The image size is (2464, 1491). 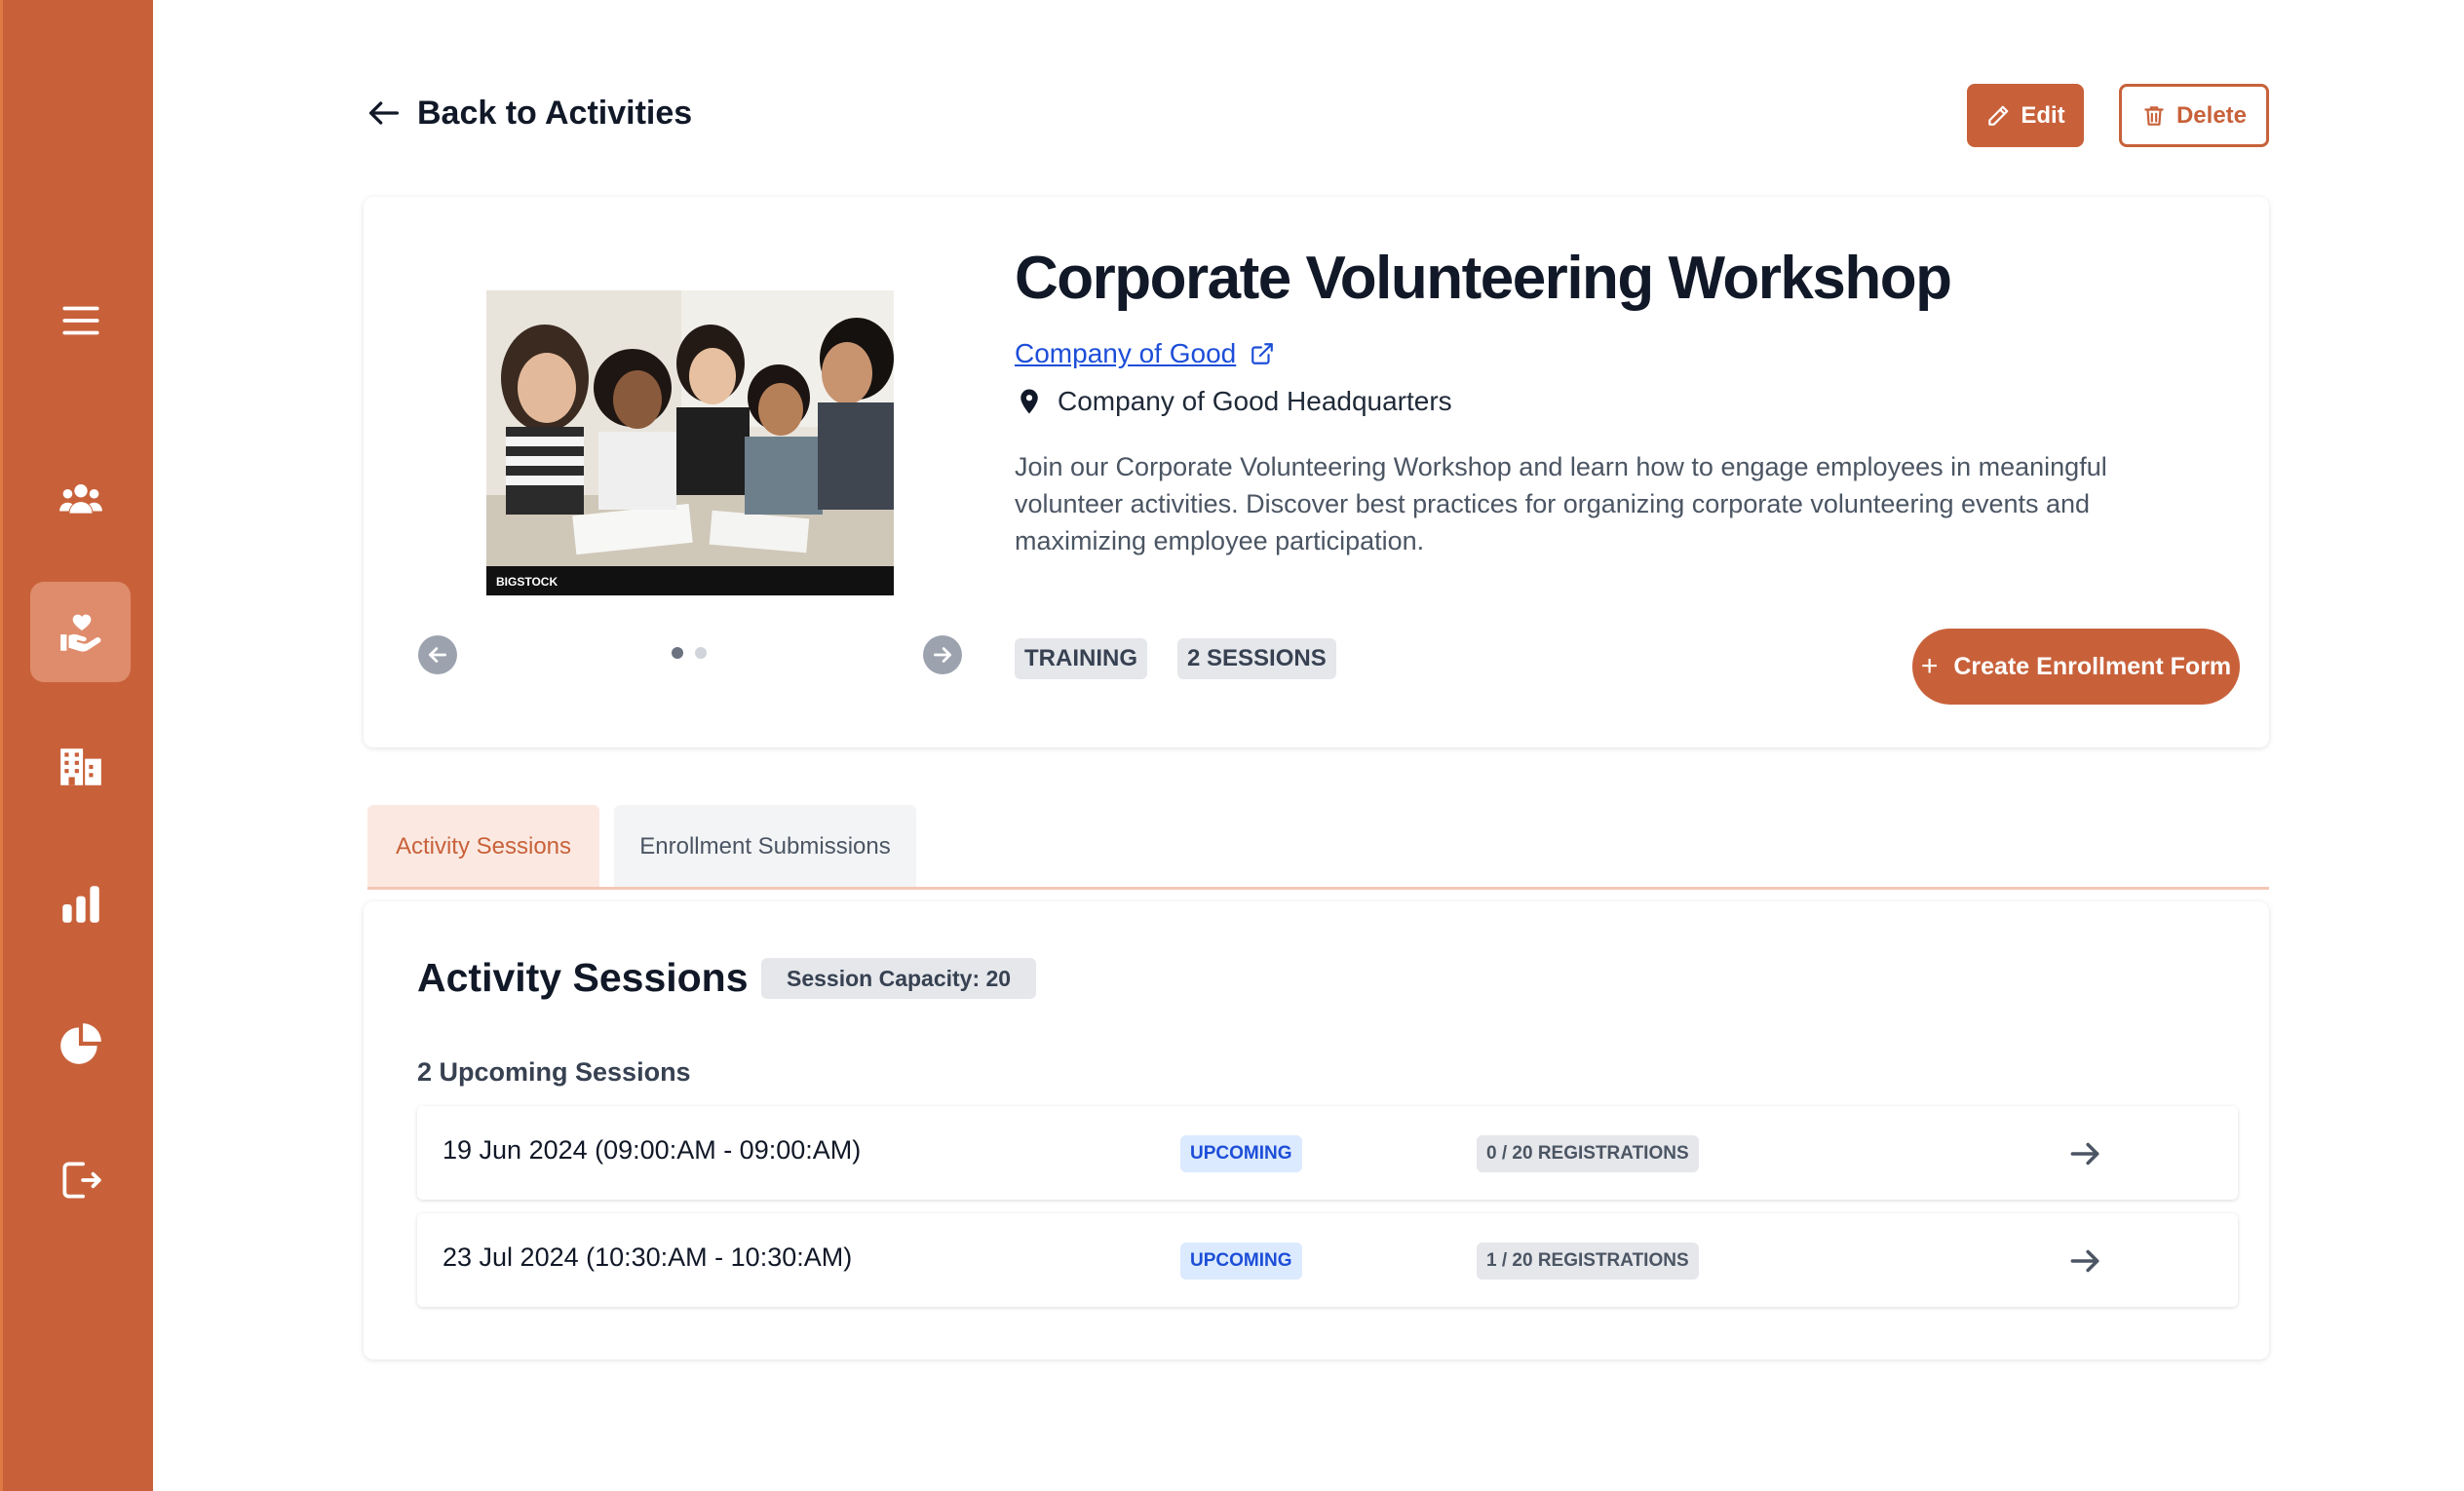 What do you see at coordinates (652, 1150) in the screenshot?
I see `session-date: 19 Jun 2024 (09:00:AM - 09:00:AM)` at bounding box center [652, 1150].